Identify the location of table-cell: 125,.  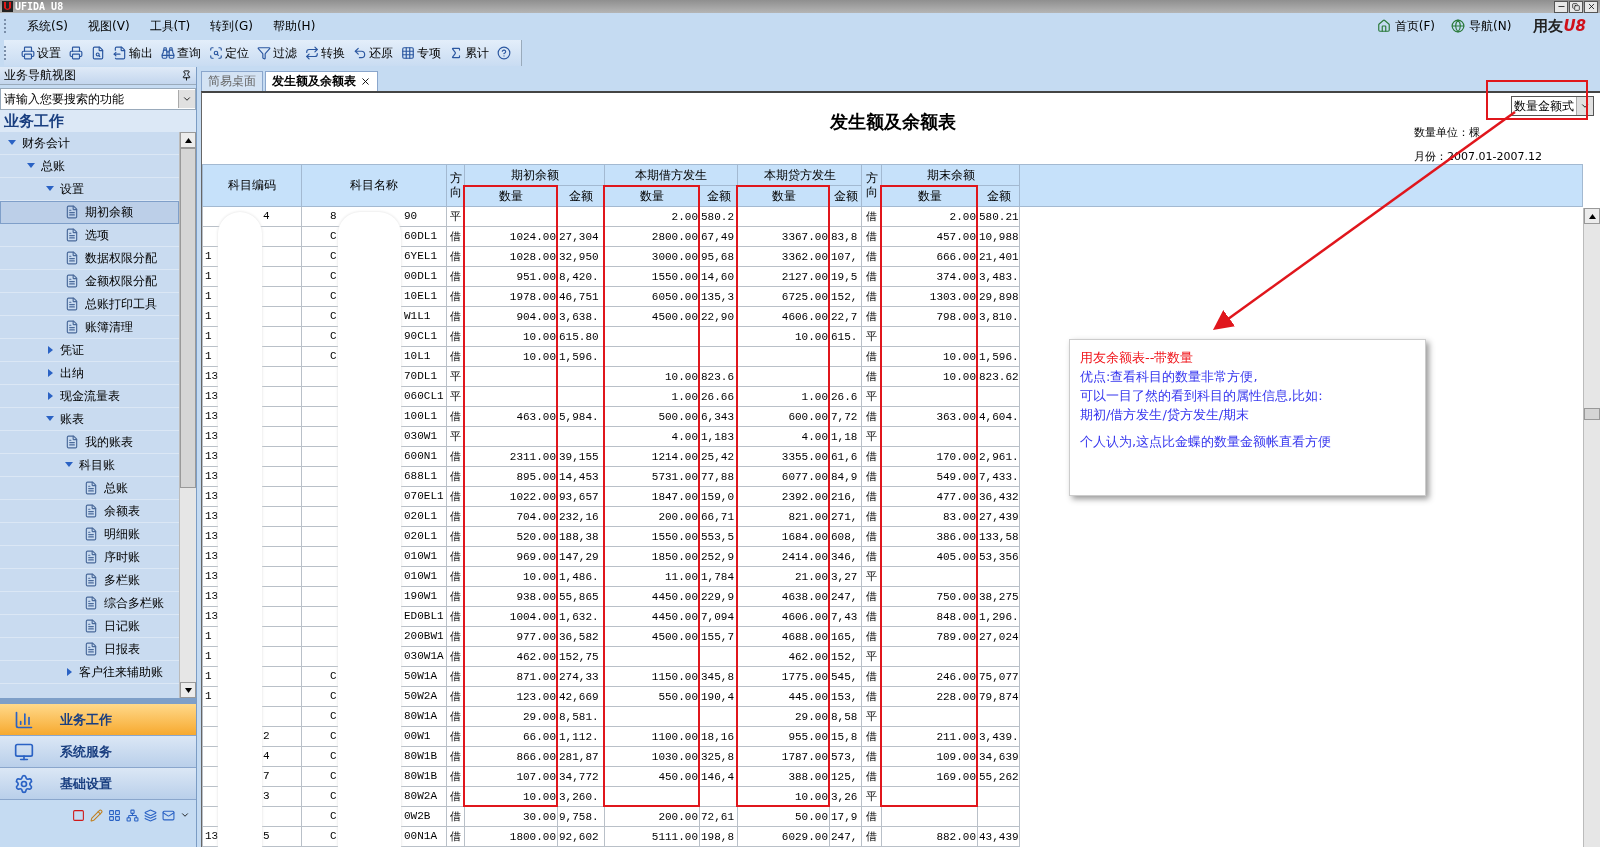
(845, 776).